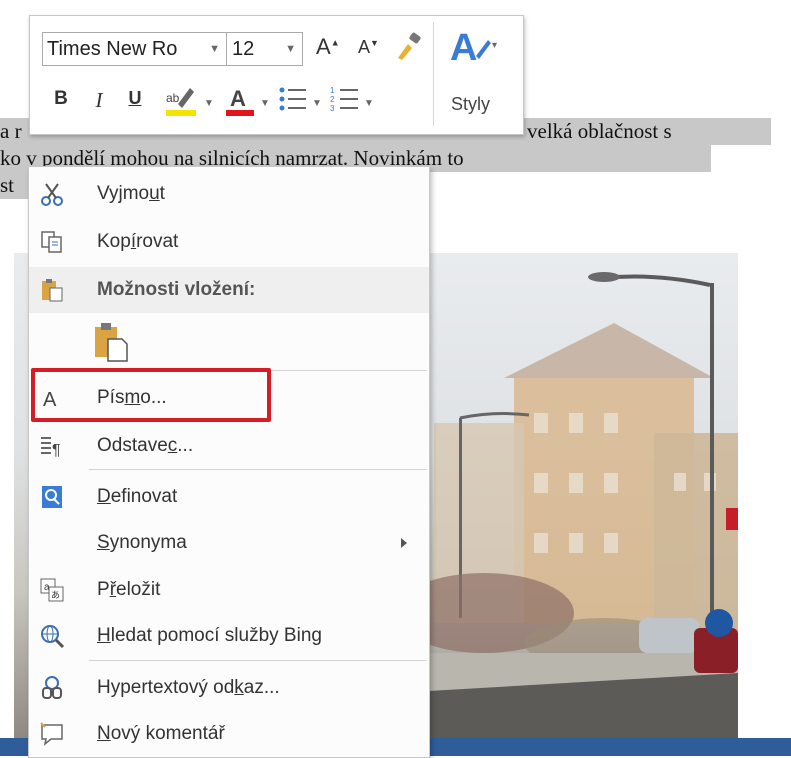 The width and height of the screenshot is (791, 758). Describe the element at coordinates (433, 74) in the screenshot. I see `divider` at that location.